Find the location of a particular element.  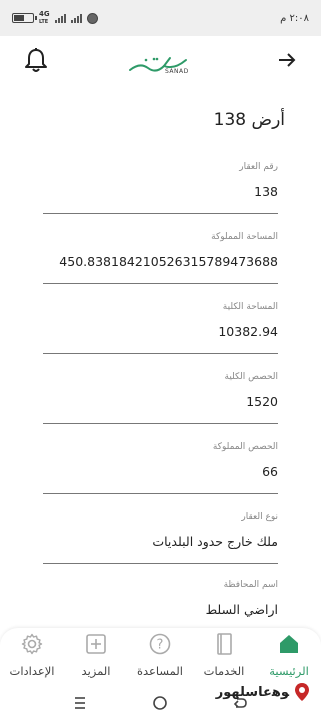

battery-icon is located at coordinates (24, 18).